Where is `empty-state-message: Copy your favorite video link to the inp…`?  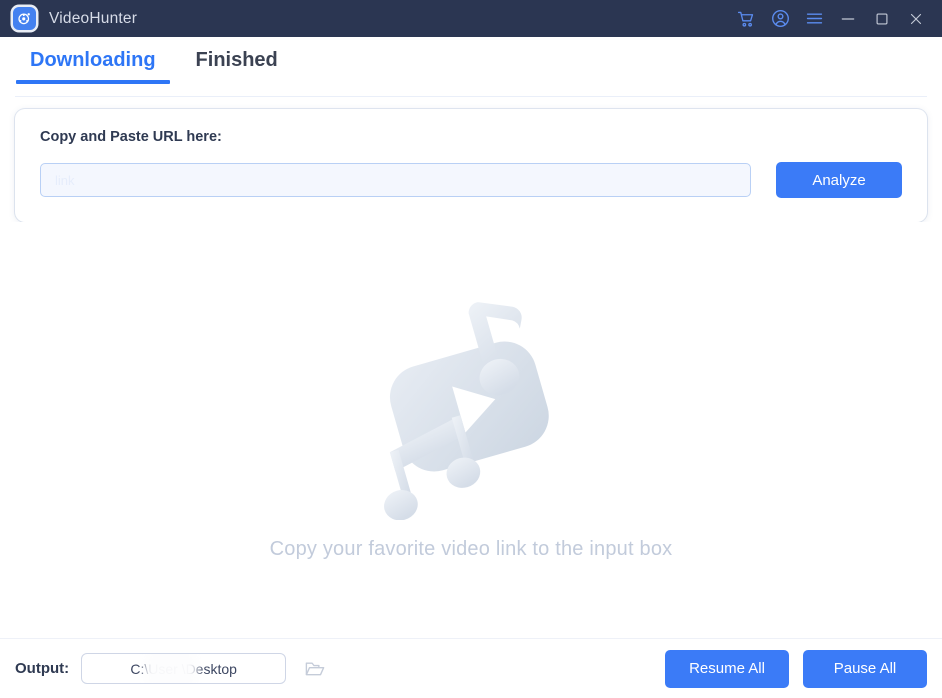 empty-state-message: Copy your favorite video link to the inp… is located at coordinates (471, 548).